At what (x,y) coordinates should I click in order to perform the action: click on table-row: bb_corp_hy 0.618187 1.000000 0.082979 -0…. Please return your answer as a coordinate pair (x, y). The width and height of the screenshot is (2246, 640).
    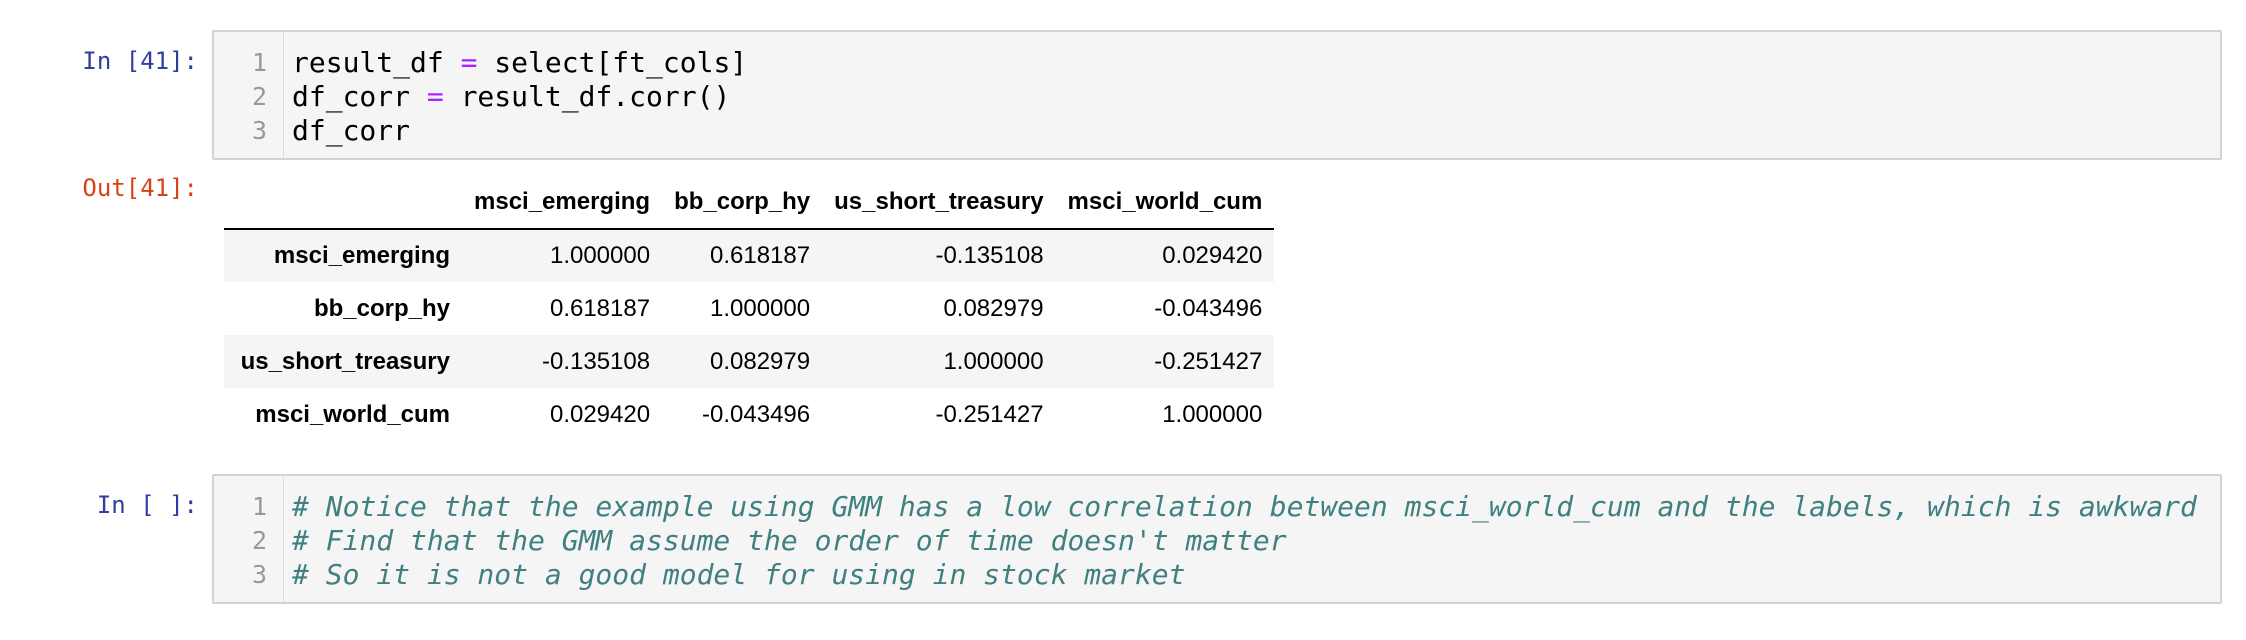
    Looking at the image, I should click on (749, 308).